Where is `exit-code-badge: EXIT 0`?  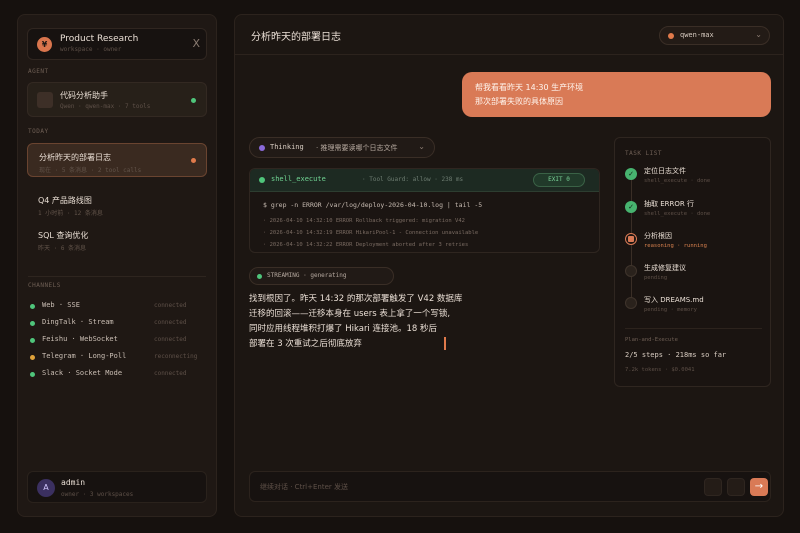
exit-code-badge: EXIT 0 is located at coordinates (559, 180).